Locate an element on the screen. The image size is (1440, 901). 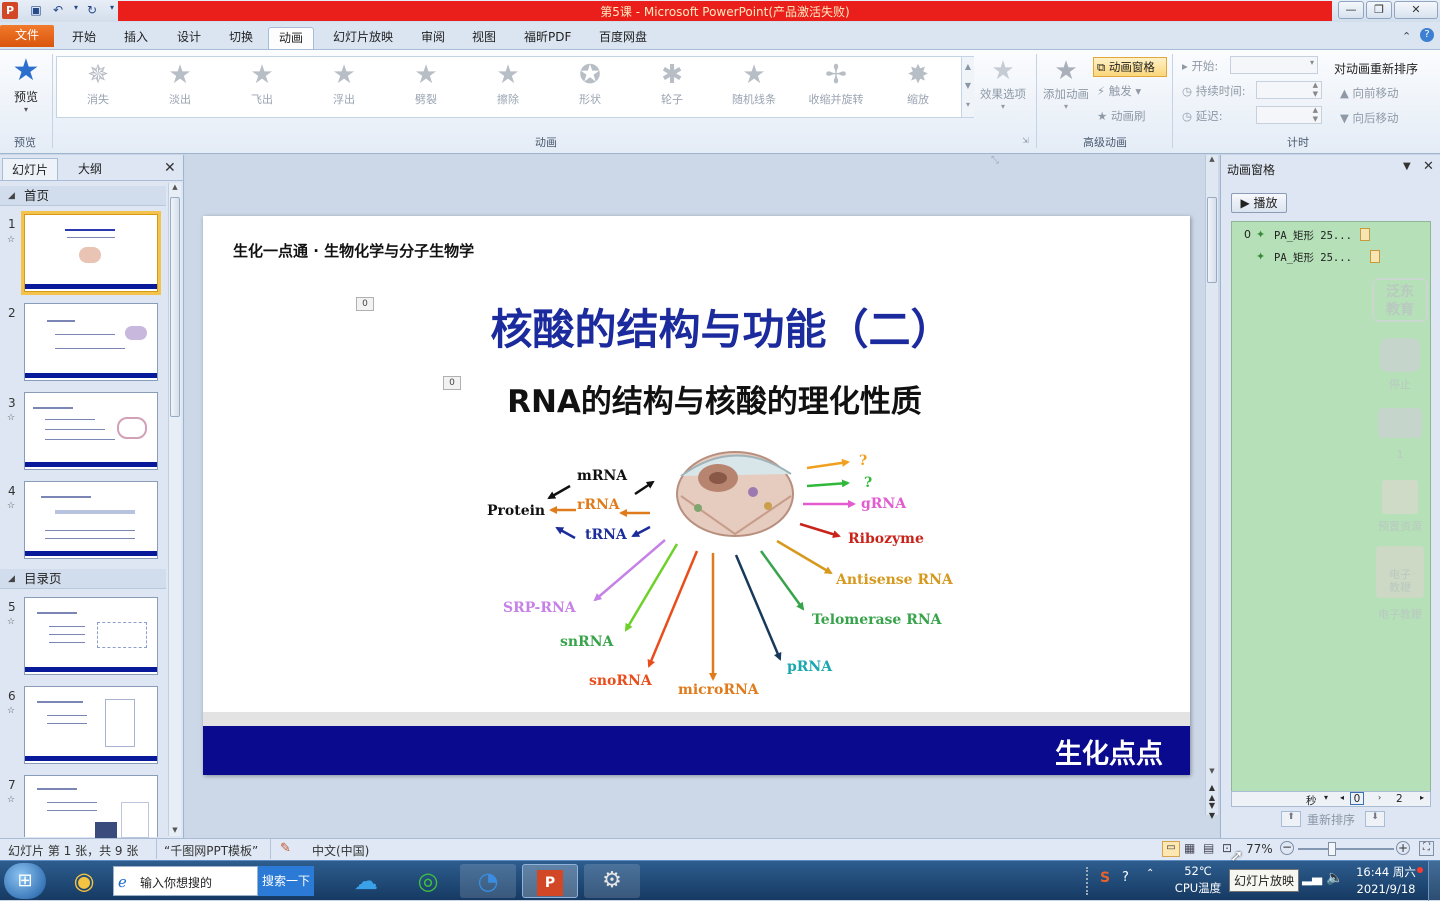
add-animation-button: ★ 添加动画 ▾ is located at coordinates (1066, 83).